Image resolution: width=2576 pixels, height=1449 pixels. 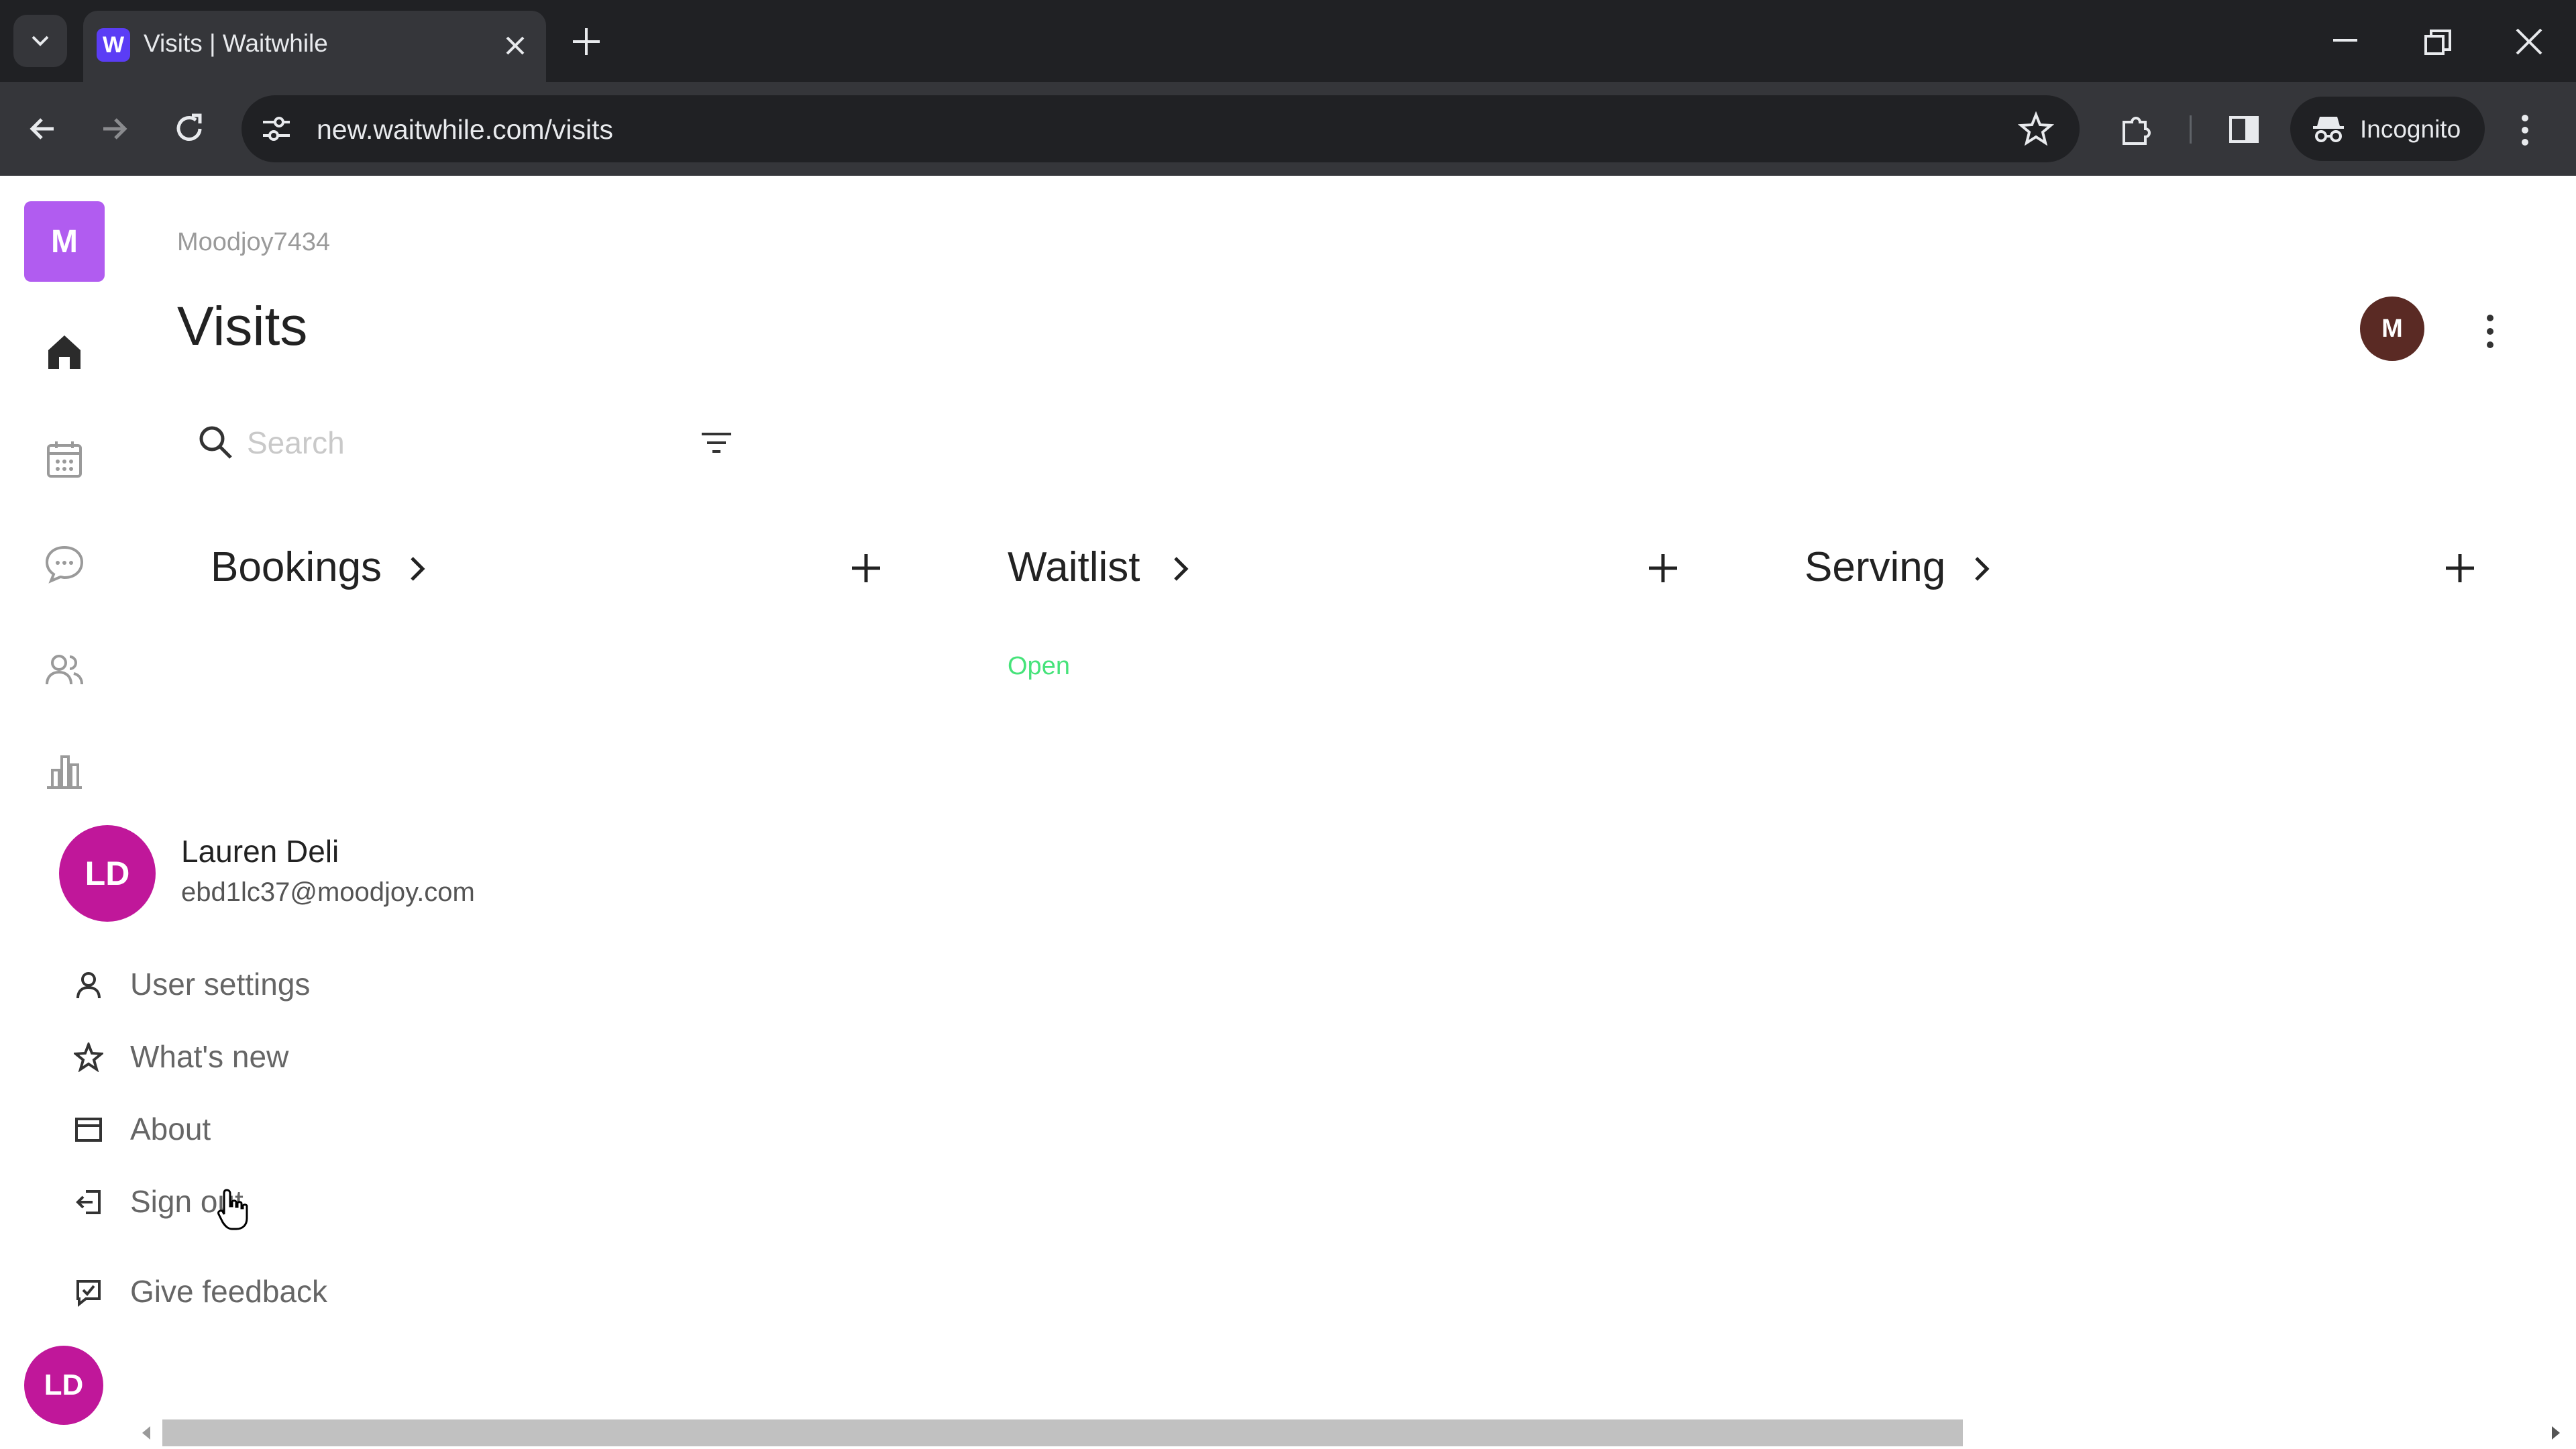 What do you see at coordinates (229, 1291) in the screenshot?
I see `menu-item-label: Give feedback` at bounding box center [229, 1291].